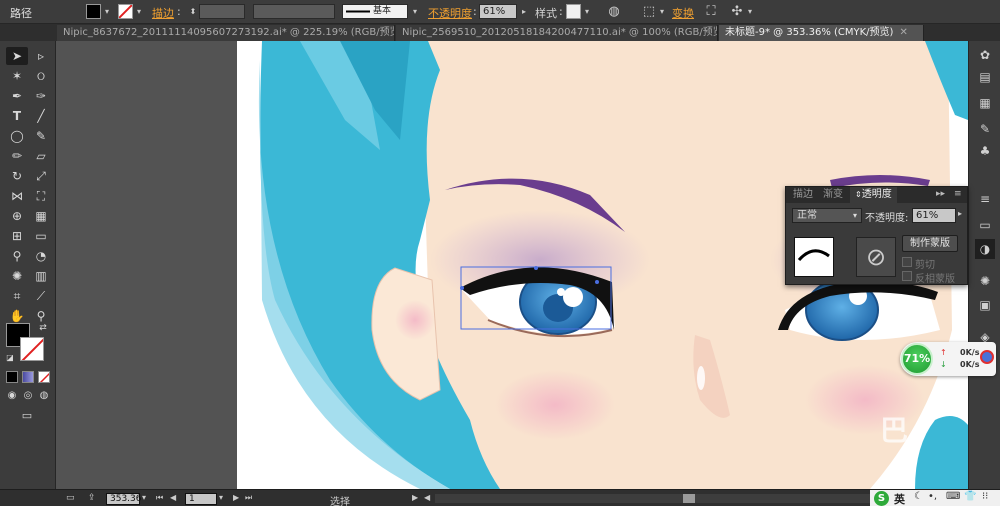 The height and width of the screenshot is (506, 1000). What do you see at coordinates (614, 12) in the screenshot?
I see `recolor-artwork-icon: ◍` at bounding box center [614, 12].